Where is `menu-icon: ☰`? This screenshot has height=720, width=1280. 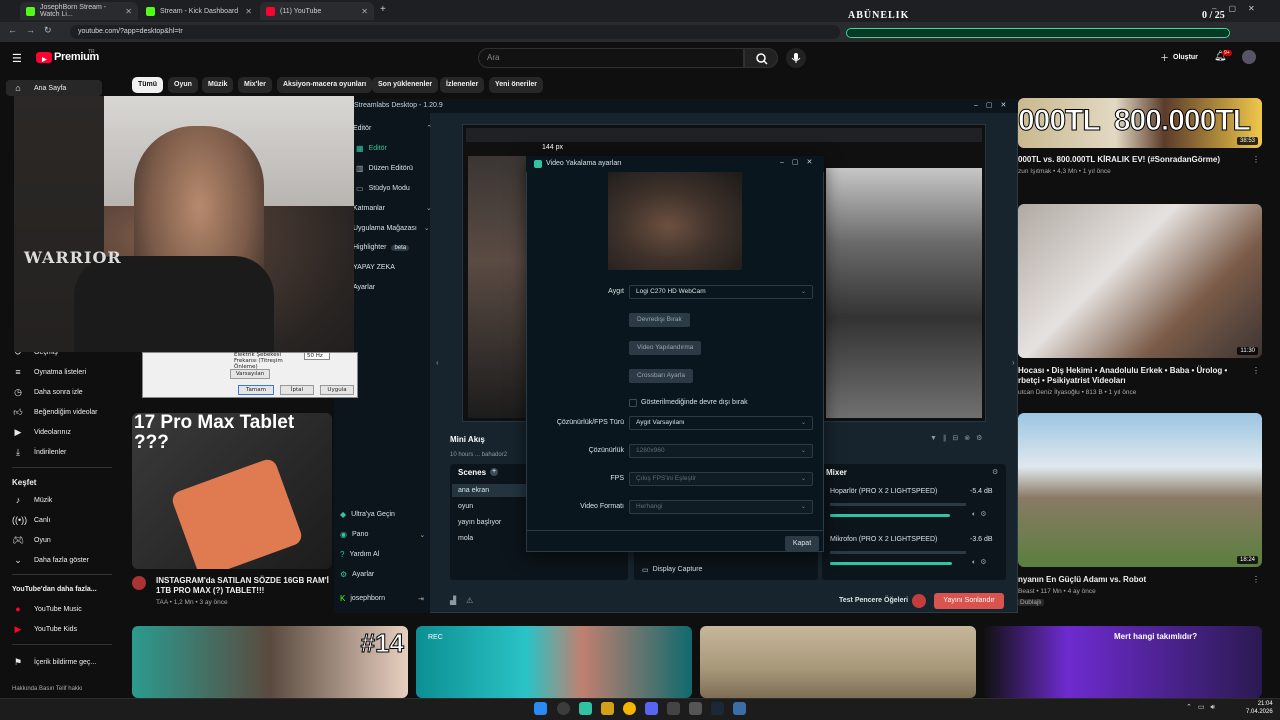
menu-icon: ☰ is located at coordinates (17, 58).